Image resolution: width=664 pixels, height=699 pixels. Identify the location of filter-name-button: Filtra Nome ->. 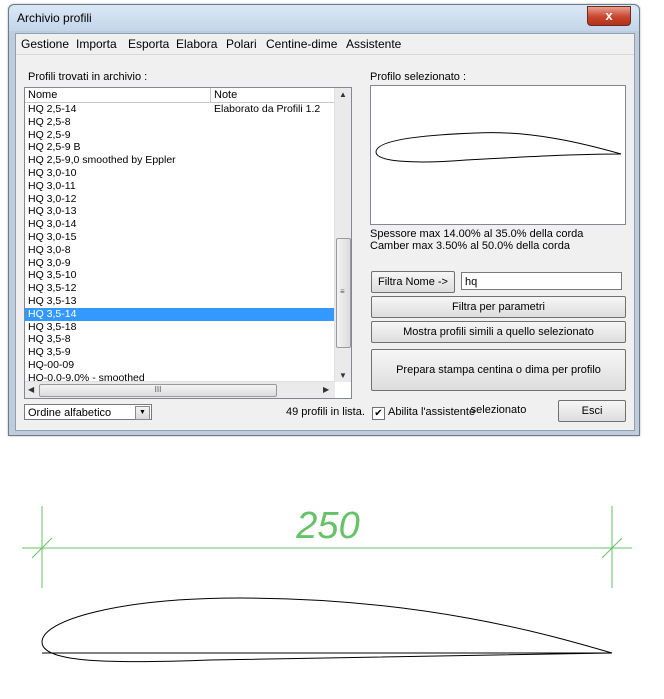
(413, 282).